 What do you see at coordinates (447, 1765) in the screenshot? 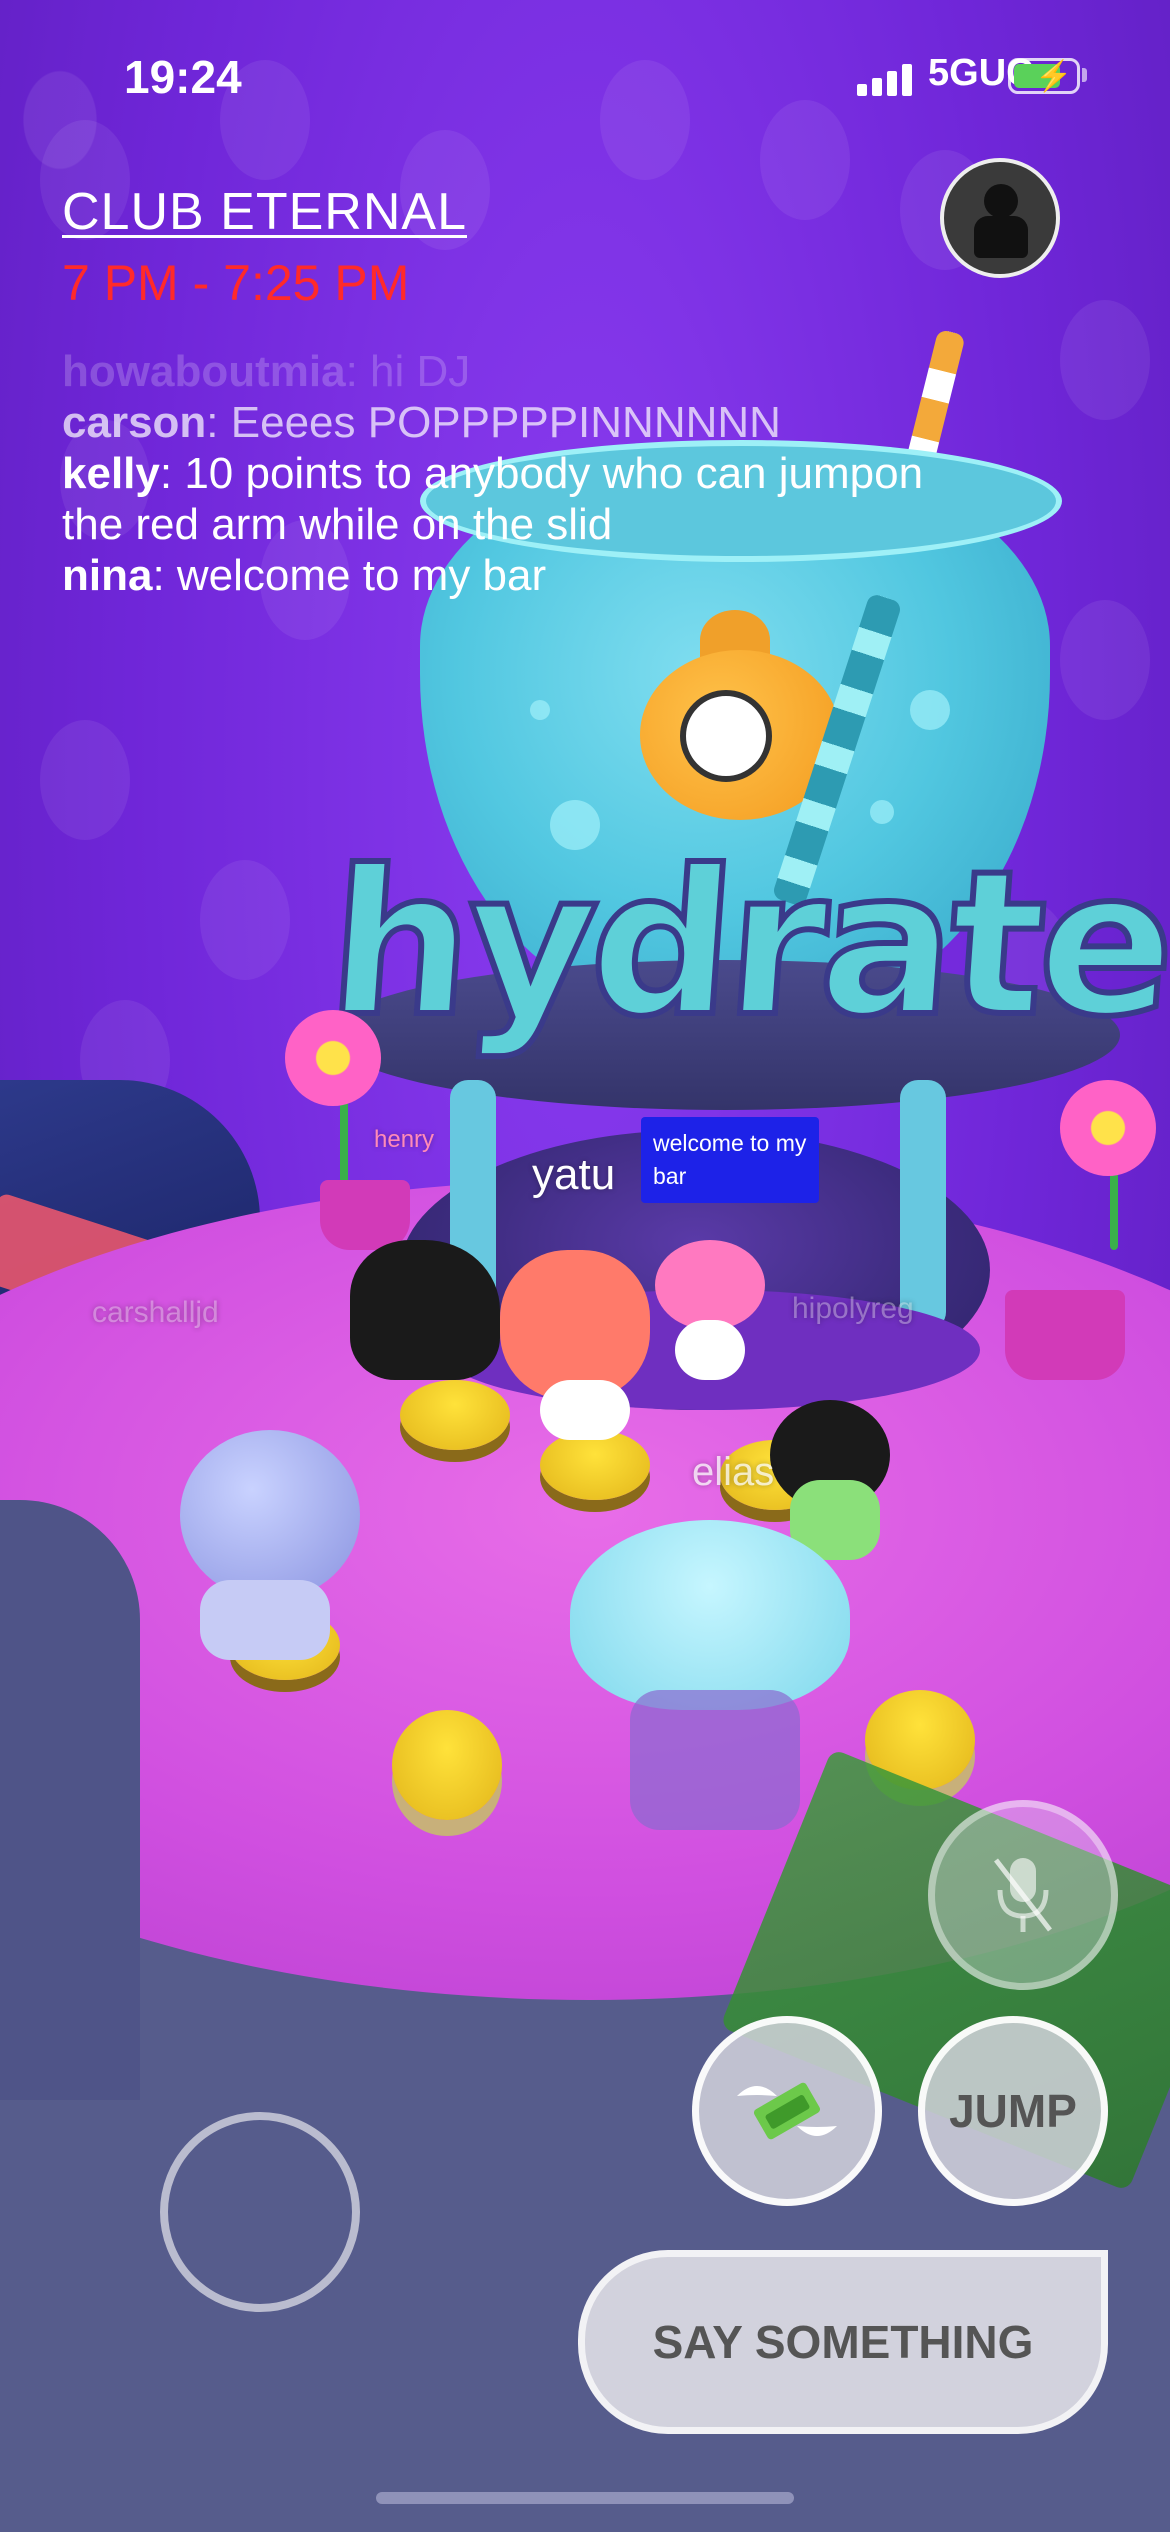
I see `bar-stool-empty` at bounding box center [447, 1765].